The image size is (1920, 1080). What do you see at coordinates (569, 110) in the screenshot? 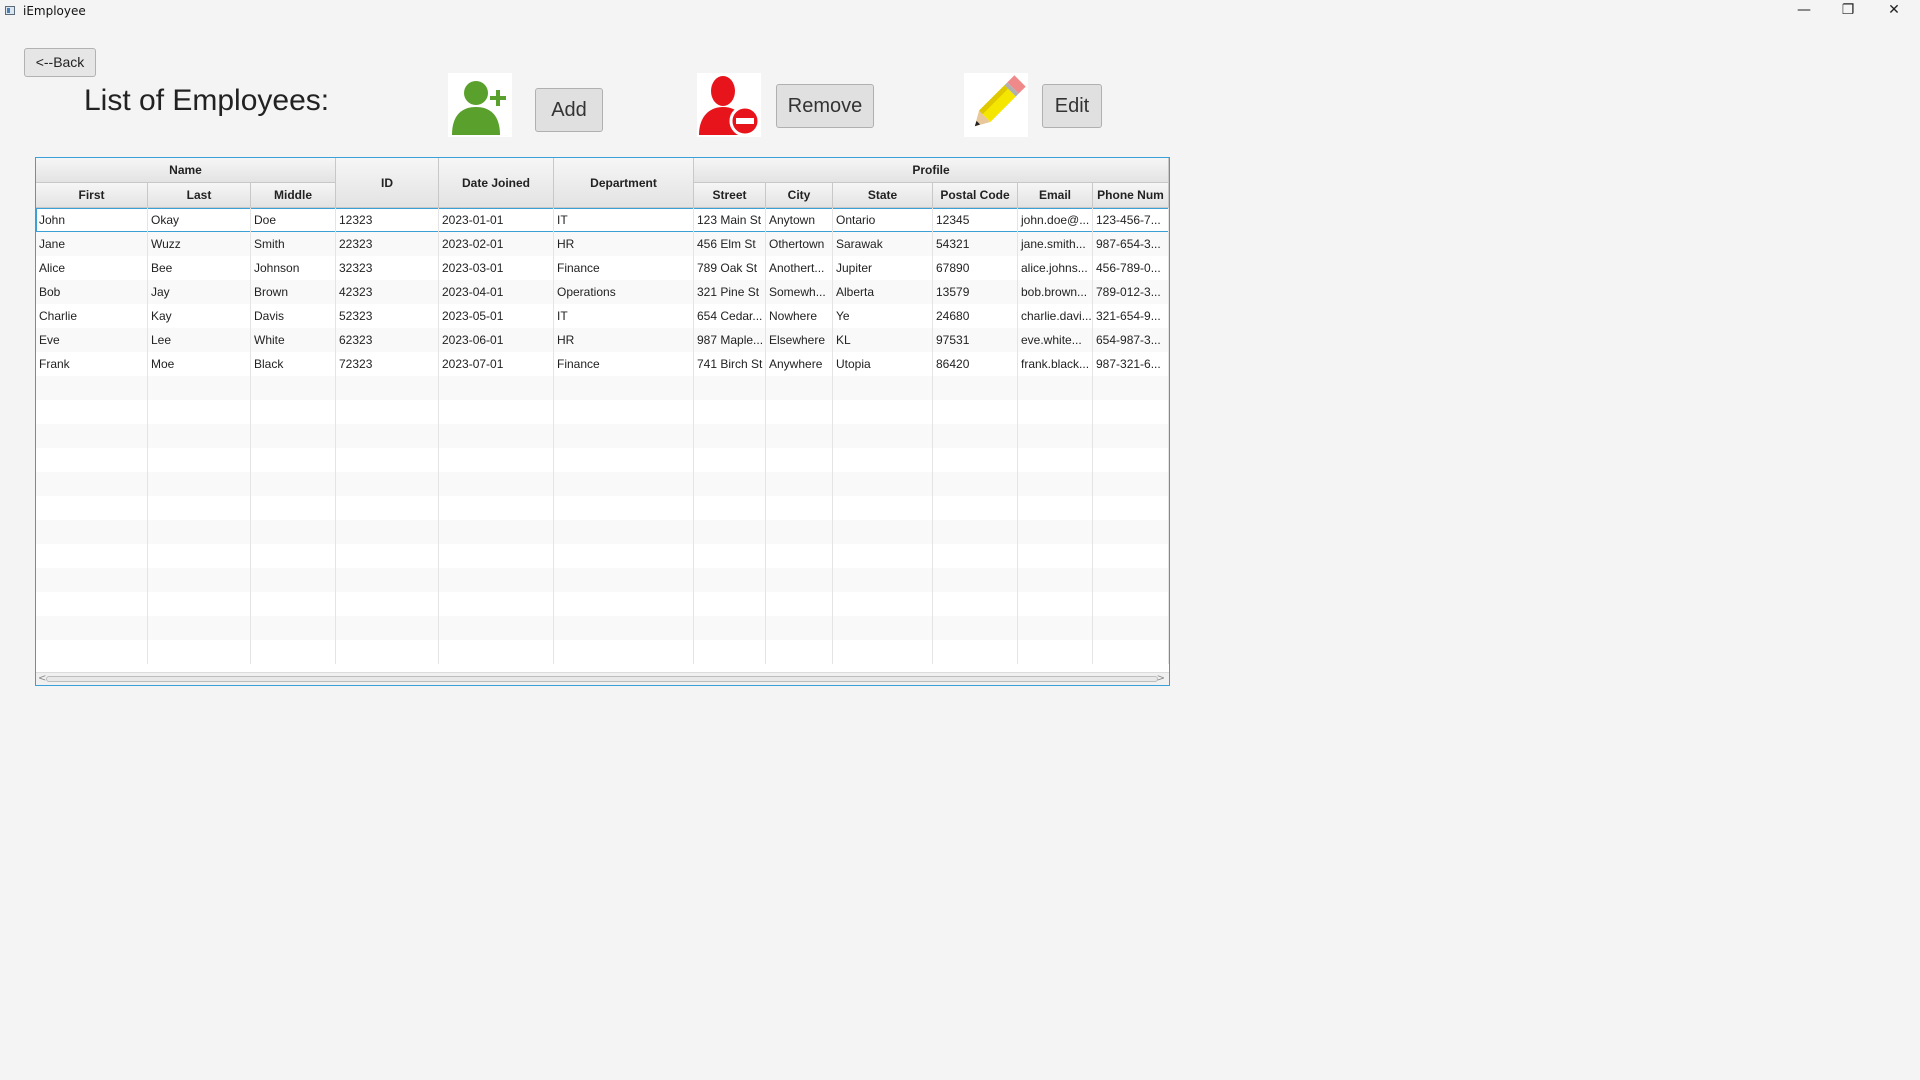
I see `add-button: Add` at bounding box center [569, 110].